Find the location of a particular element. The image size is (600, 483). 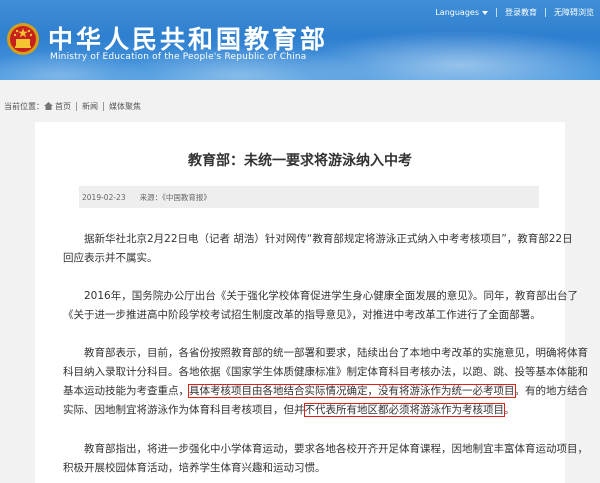

home-icon is located at coordinates (48, 106).